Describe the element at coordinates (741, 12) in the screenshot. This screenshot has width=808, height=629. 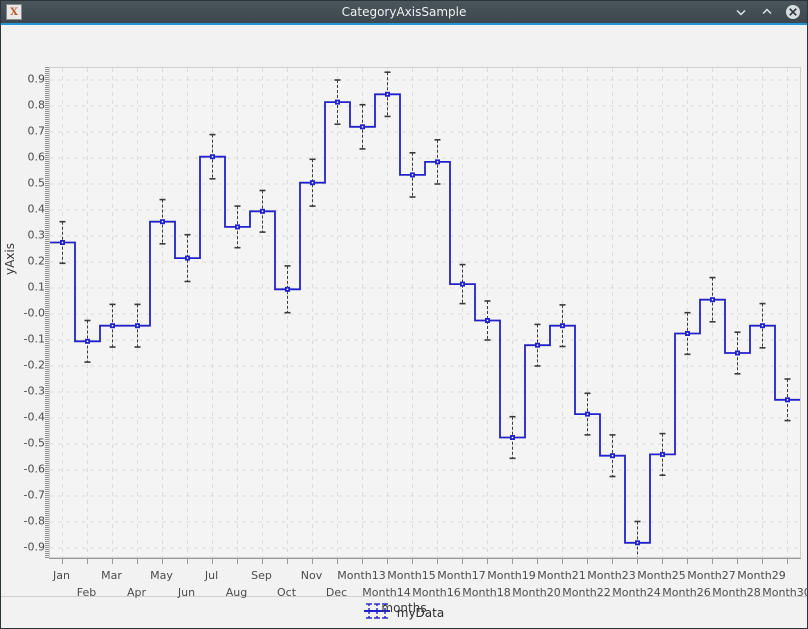
I see `minimize-button` at that location.